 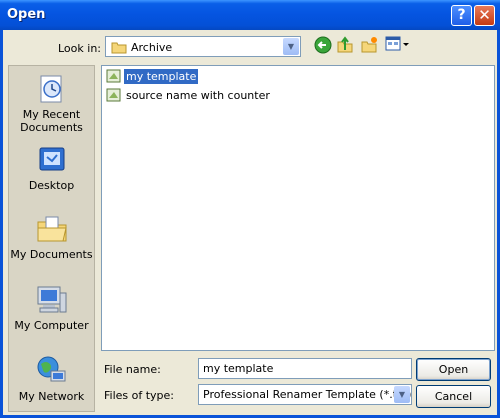 I want to click on window-title: Open, so click(x=26, y=14).